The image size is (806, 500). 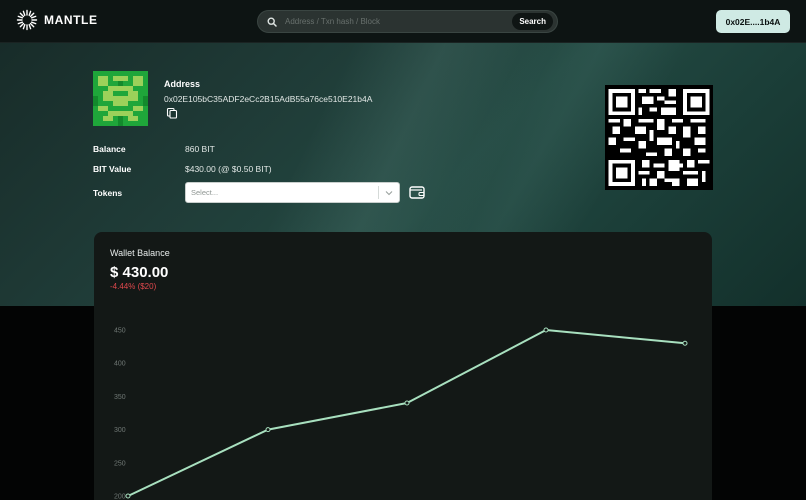 I want to click on search-icon, so click(x=272, y=21).